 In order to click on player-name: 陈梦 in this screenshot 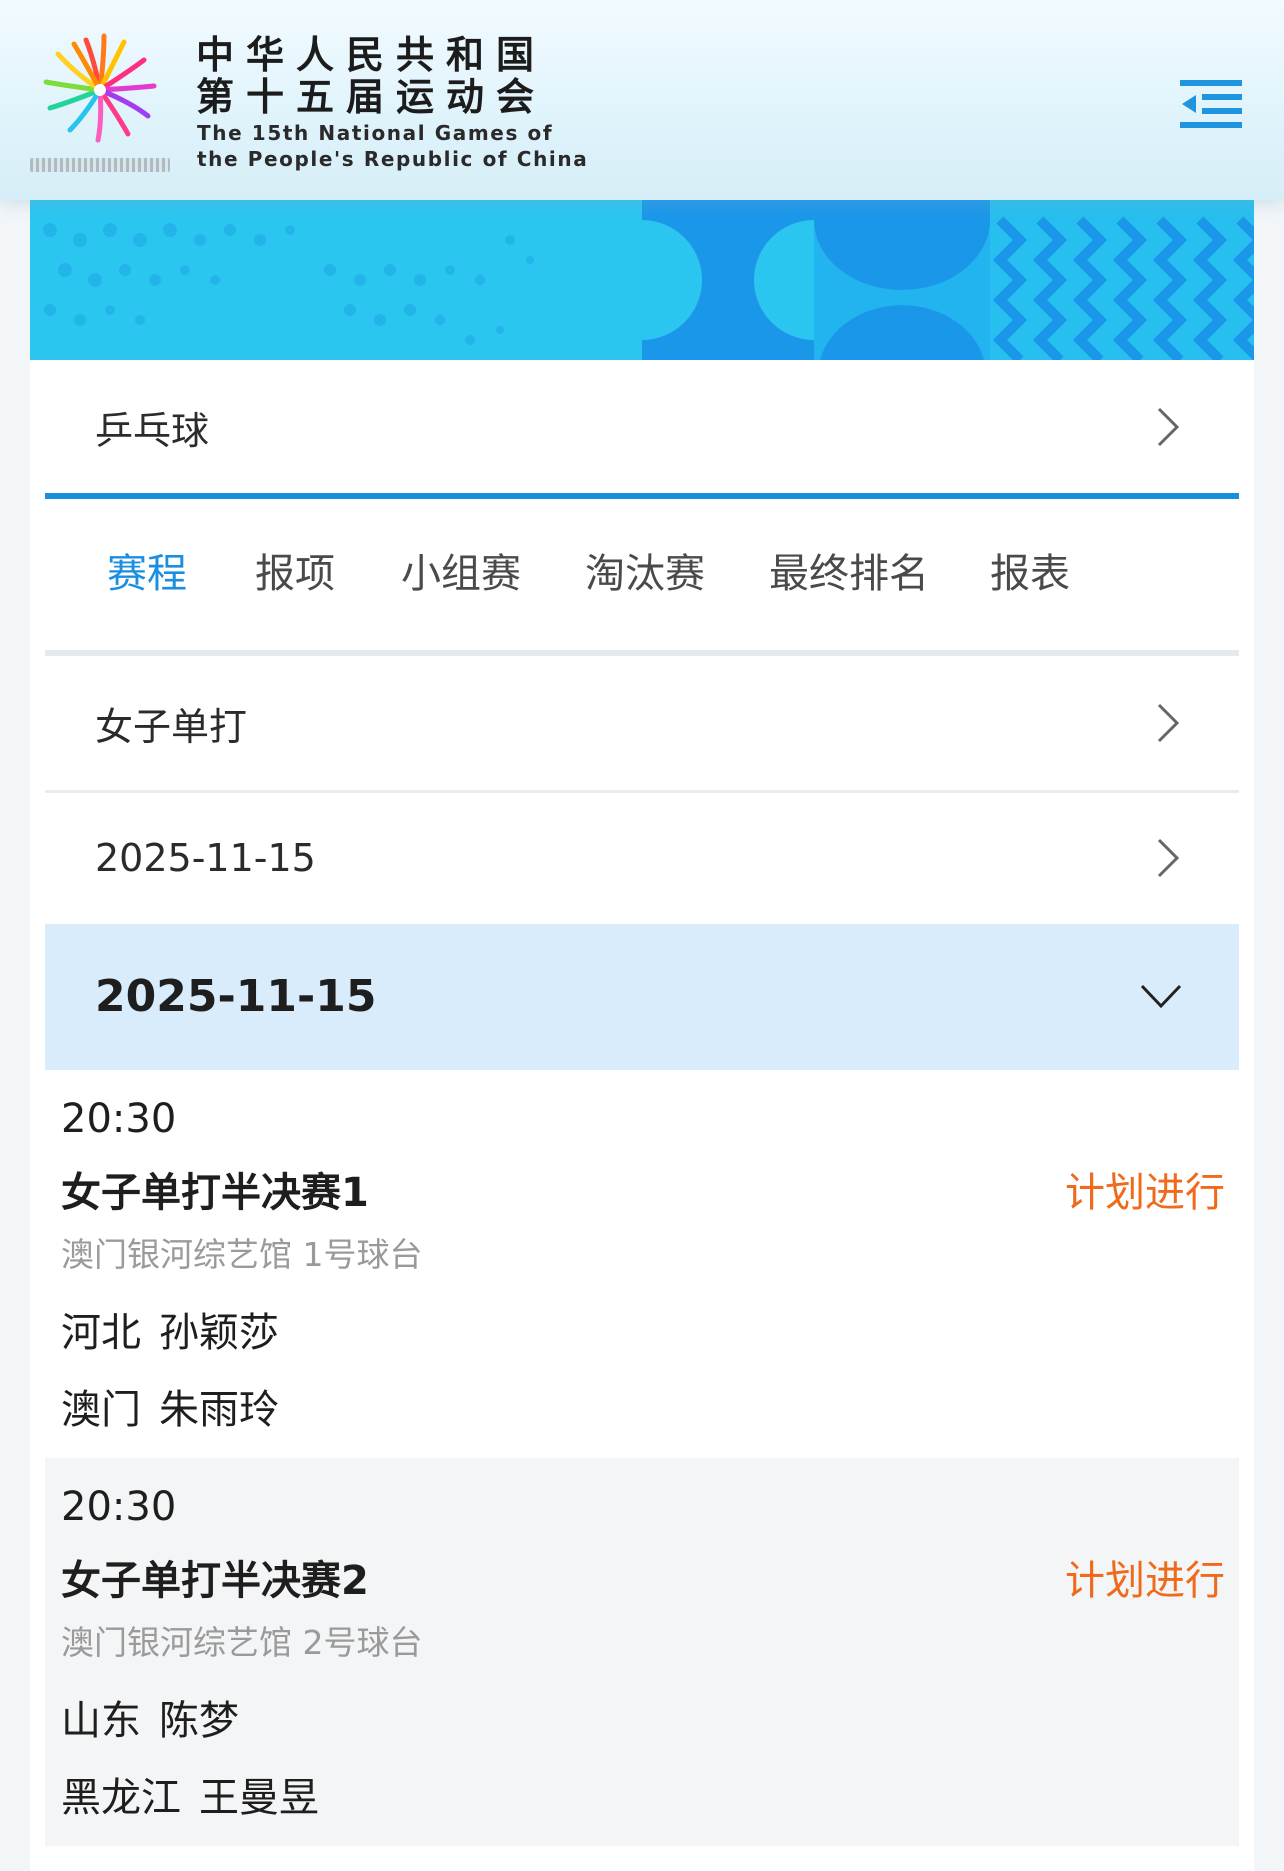, I will do `click(199, 1721)`.